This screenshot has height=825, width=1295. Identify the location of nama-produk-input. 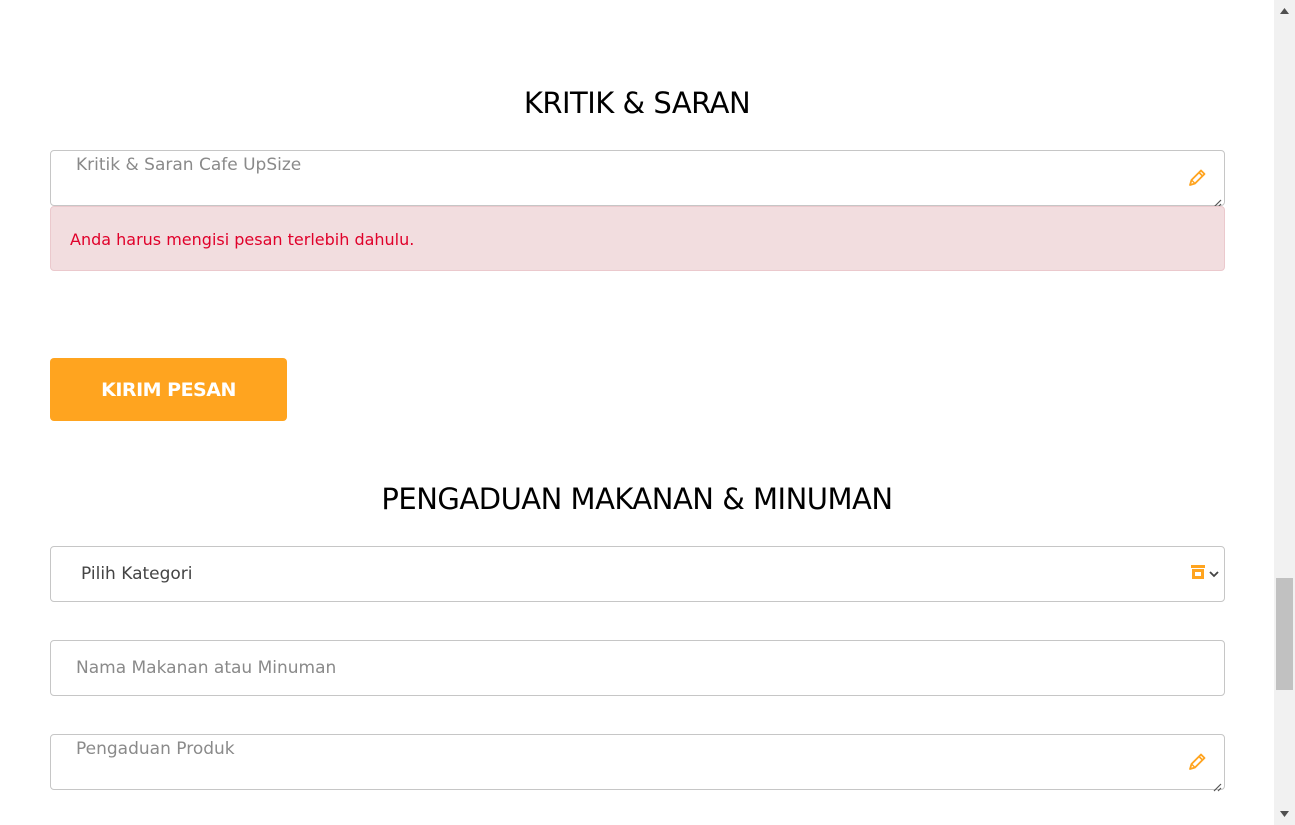
(637, 668).